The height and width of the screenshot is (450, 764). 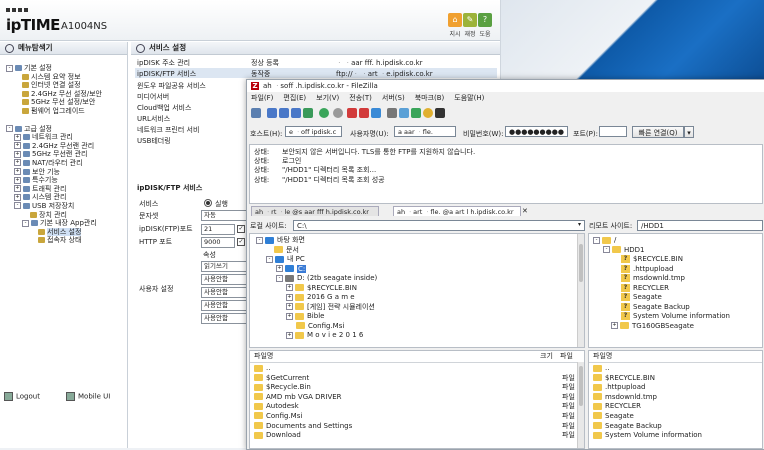 I want to click on toggle-local-tree-icon, so click(x=284, y=113).